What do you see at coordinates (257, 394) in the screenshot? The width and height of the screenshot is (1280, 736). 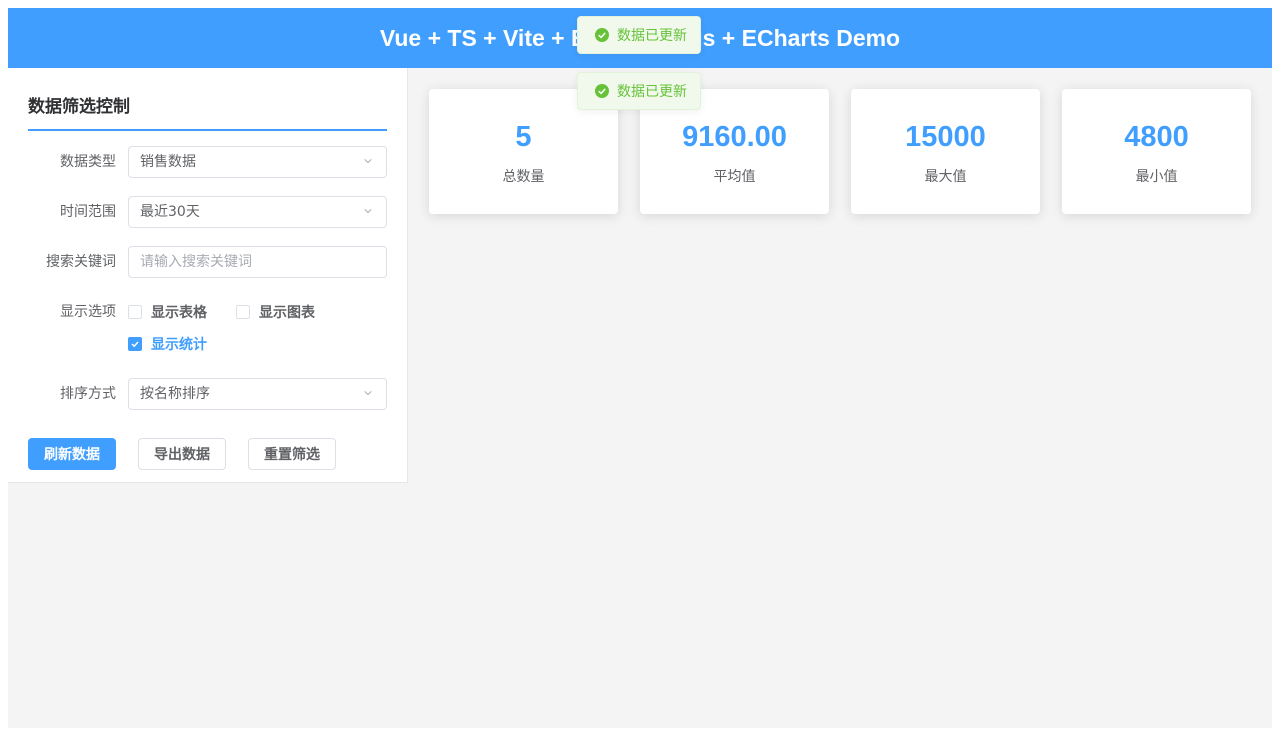 I see `sort-select: 按名称排序` at bounding box center [257, 394].